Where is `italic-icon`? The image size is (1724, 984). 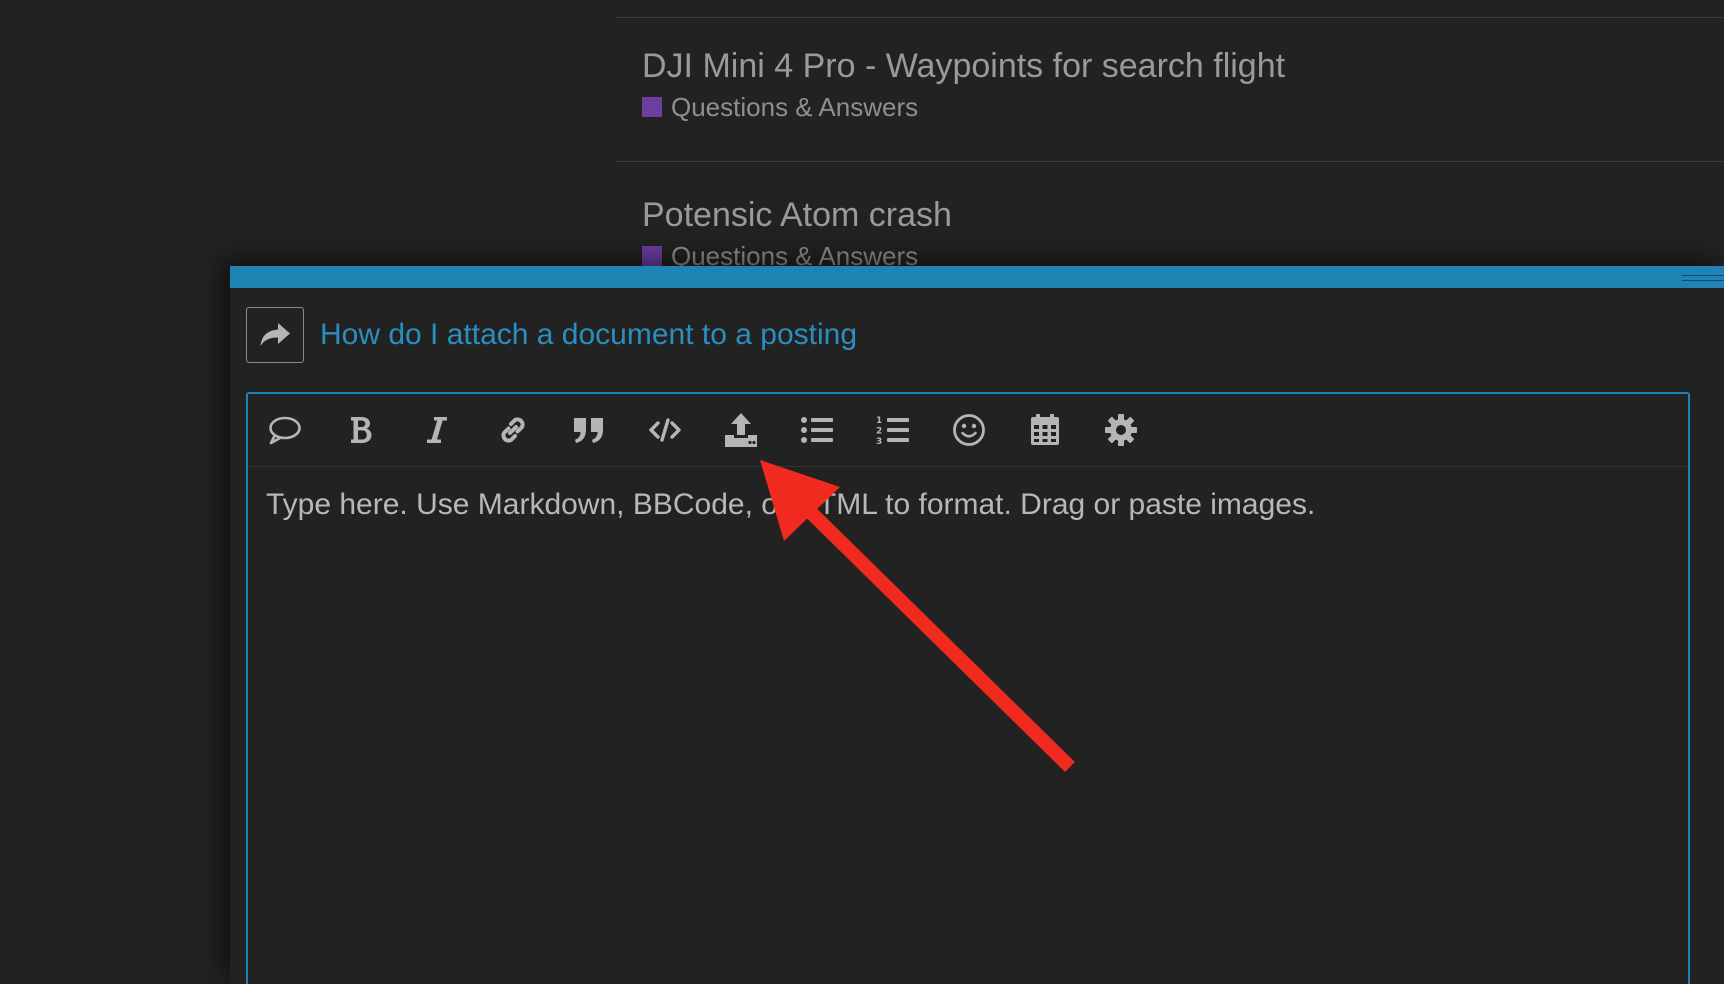 italic-icon is located at coordinates (437, 430).